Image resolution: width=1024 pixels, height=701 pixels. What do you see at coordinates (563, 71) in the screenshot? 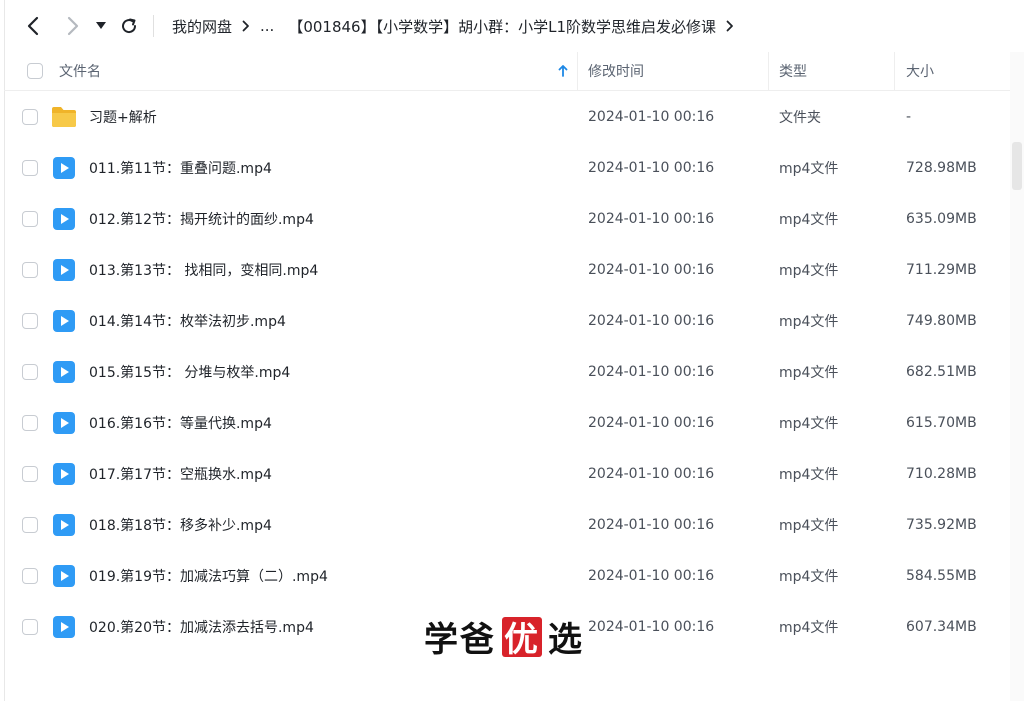
I see `sort-ascending-icon` at bounding box center [563, 71].